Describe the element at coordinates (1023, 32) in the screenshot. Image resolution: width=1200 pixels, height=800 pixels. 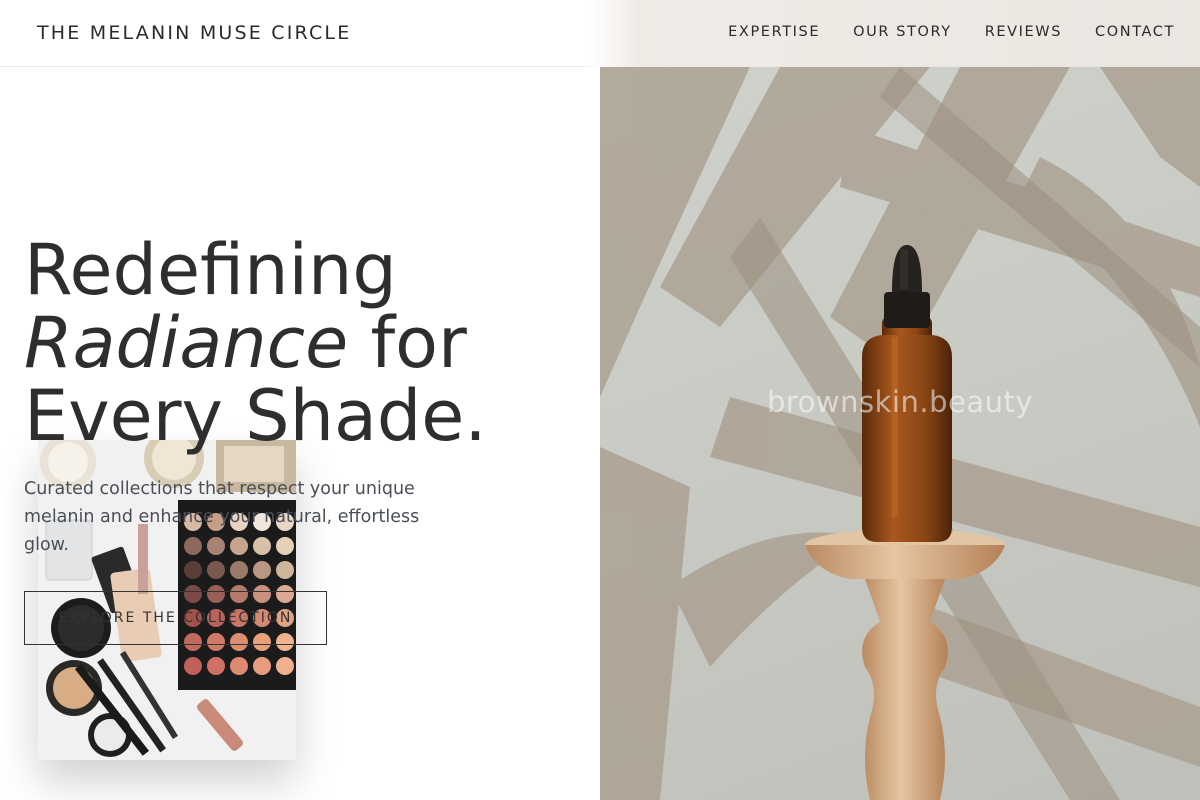
I see `nav-reviews: REVIEWS` at that location.